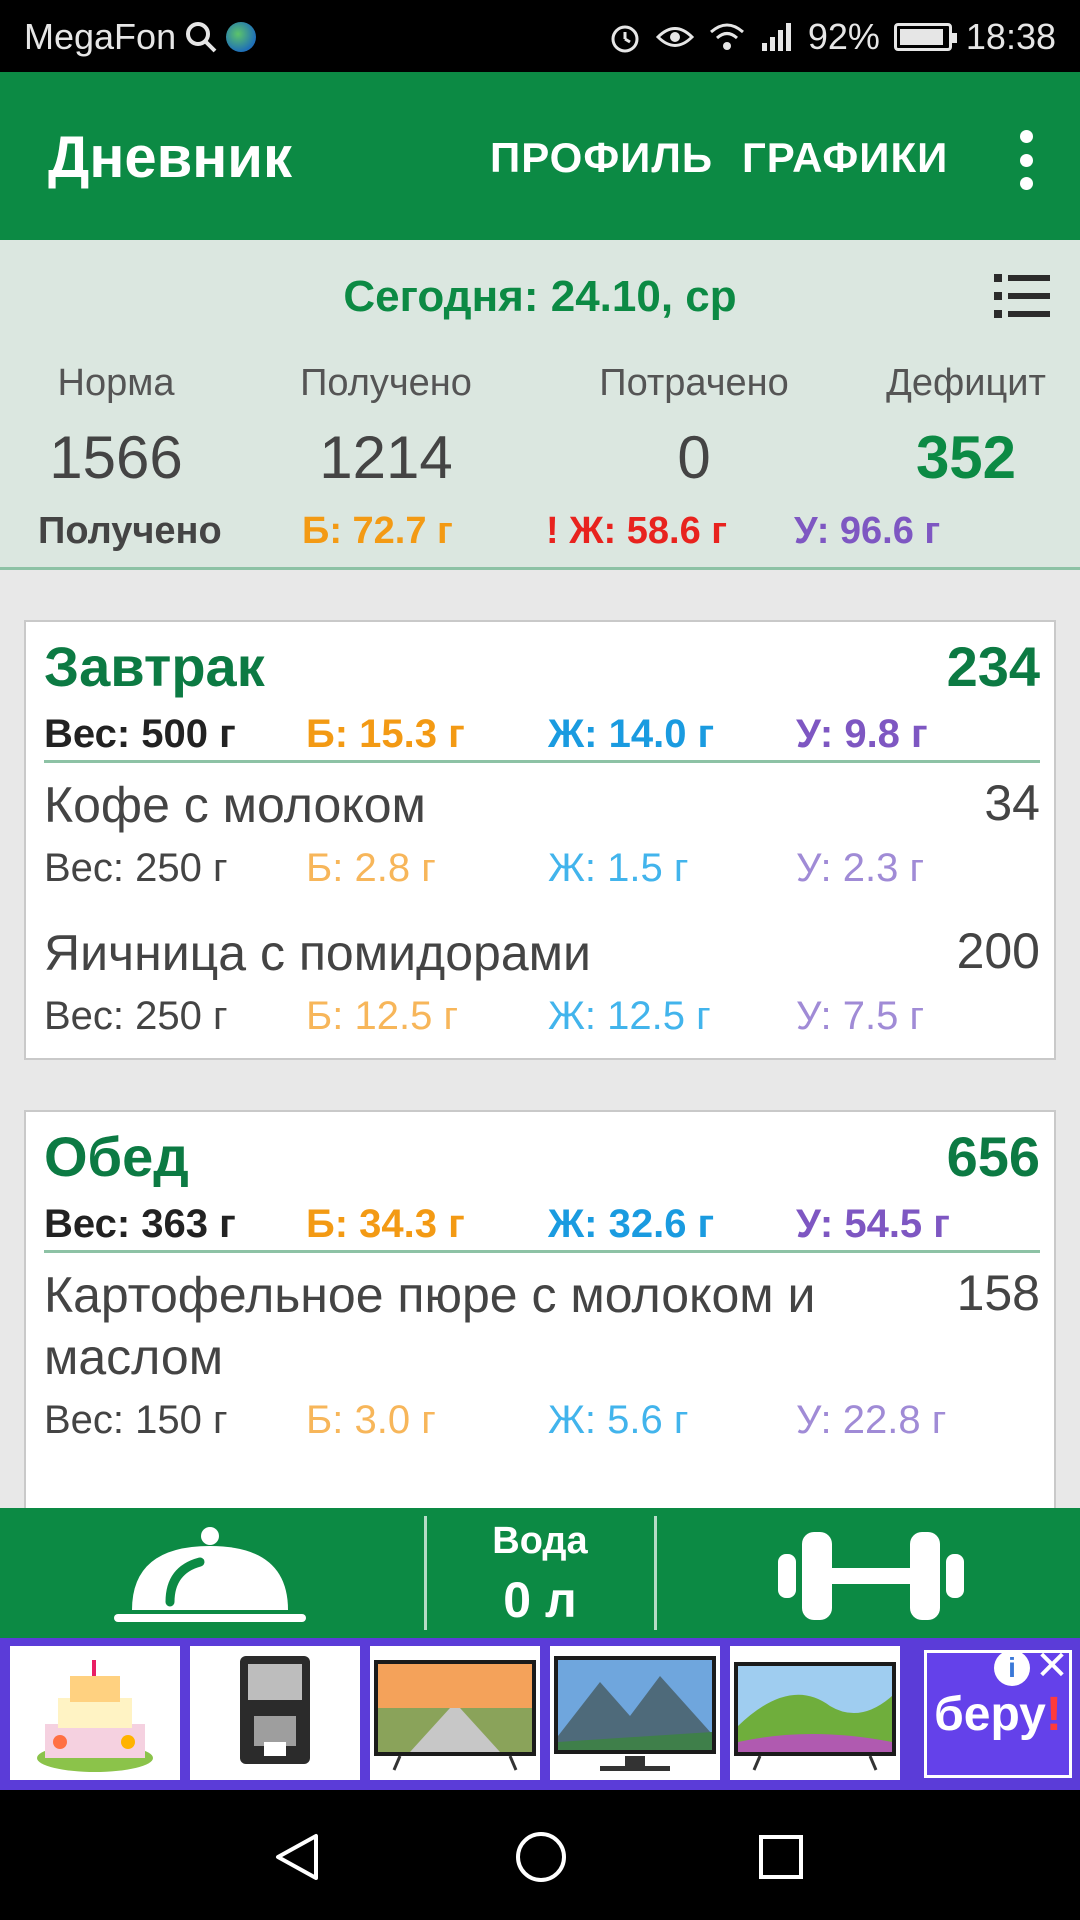 The height and width of the screenshot is (1920, 1080). Describe the element at coordinates (860, 868) in the screenshot. I see `food-carbs: У: 2.3 г` at that location.